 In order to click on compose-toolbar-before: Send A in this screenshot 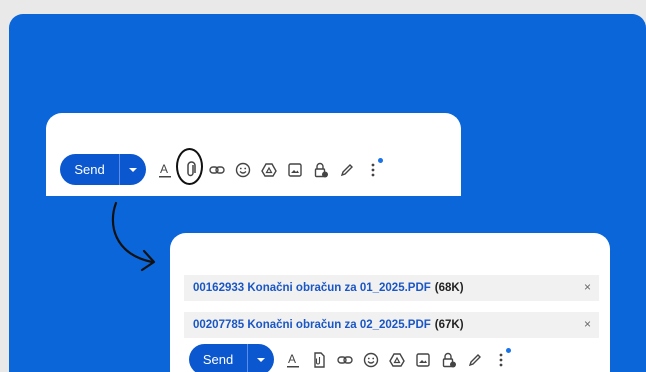, I will do `click(253, 154)`.